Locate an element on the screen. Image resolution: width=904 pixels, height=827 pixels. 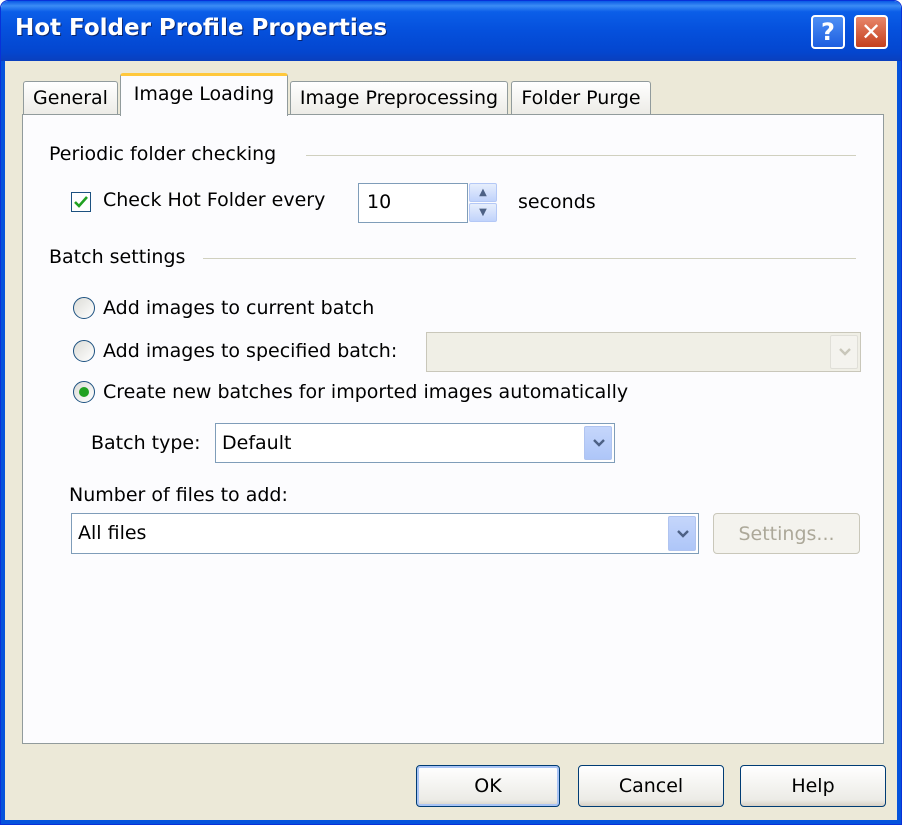
ok-button: OK is located at coordinates (488, 786).